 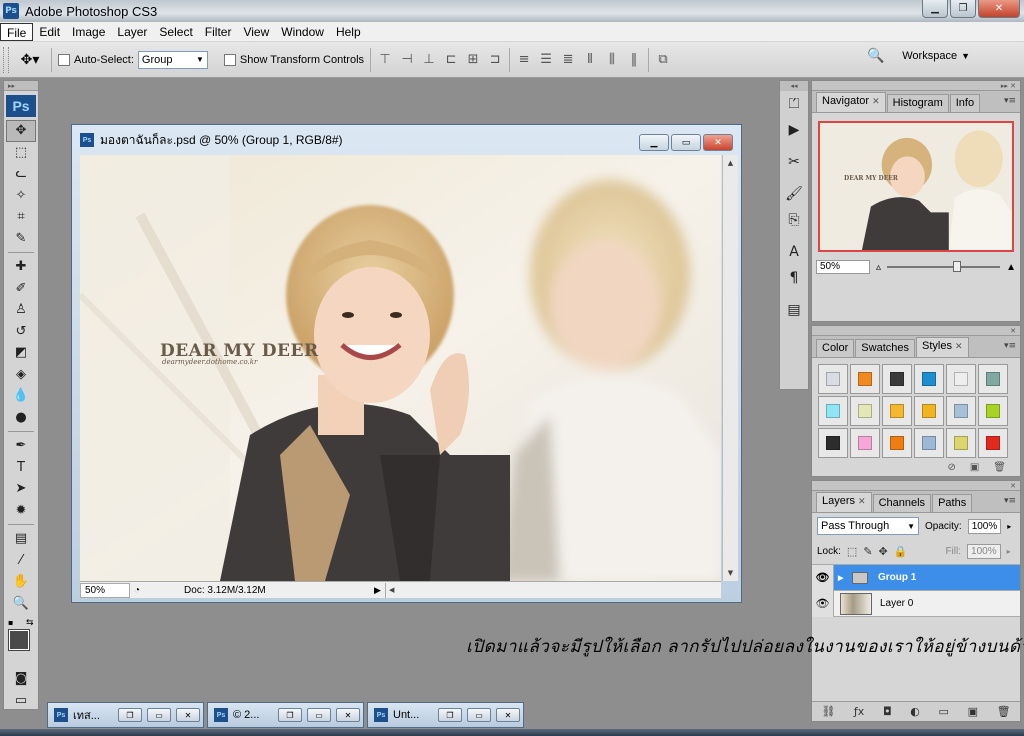 I want to click on tab-paths: Paths, so click(x=952, y=503).